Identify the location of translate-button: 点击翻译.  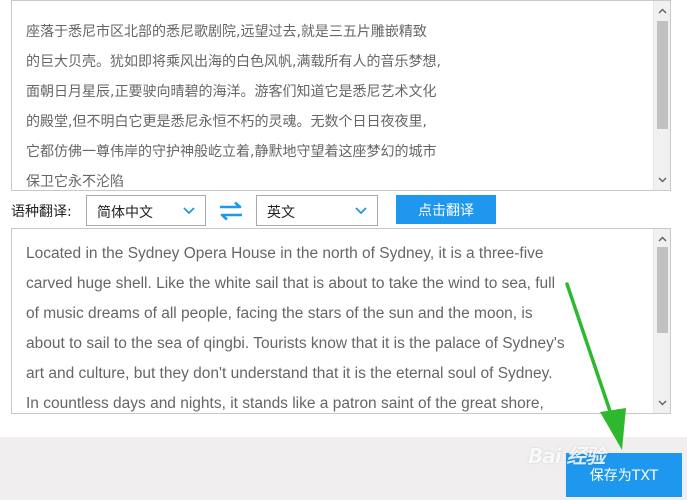
(446, 209).